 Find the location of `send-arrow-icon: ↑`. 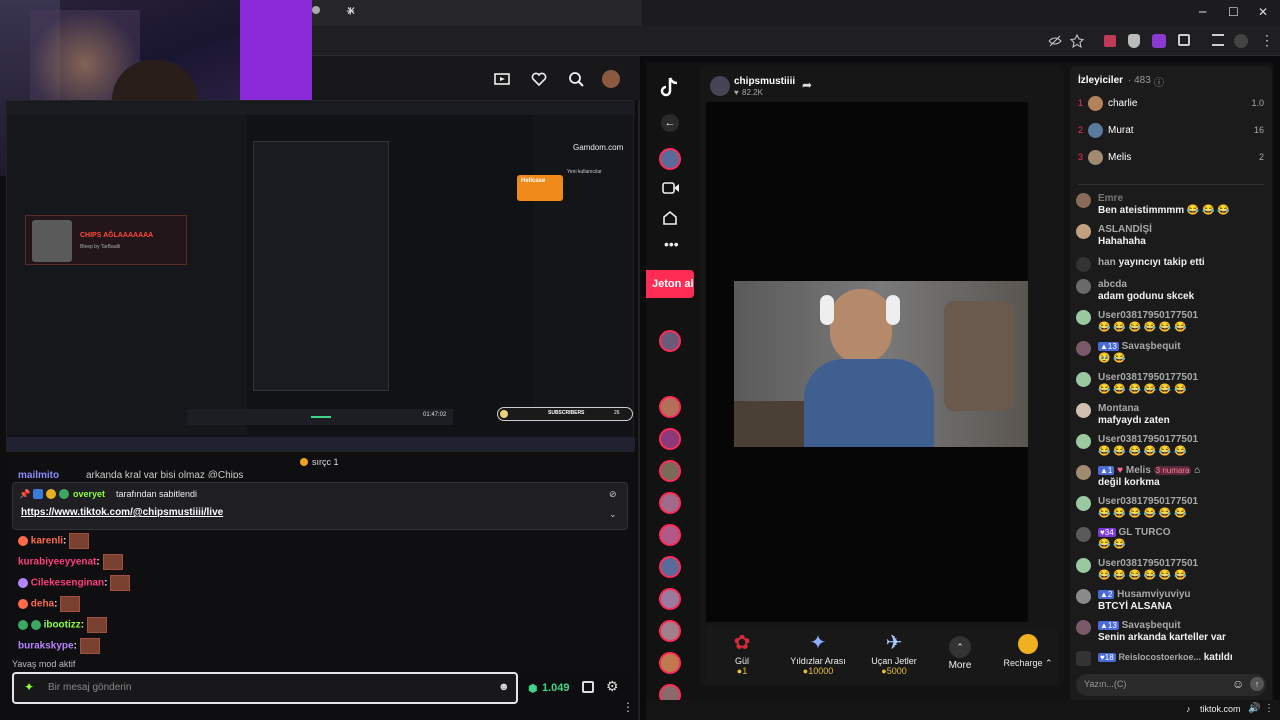

send-arrow-icon: ↑ is located at coordinates (1257, 684).